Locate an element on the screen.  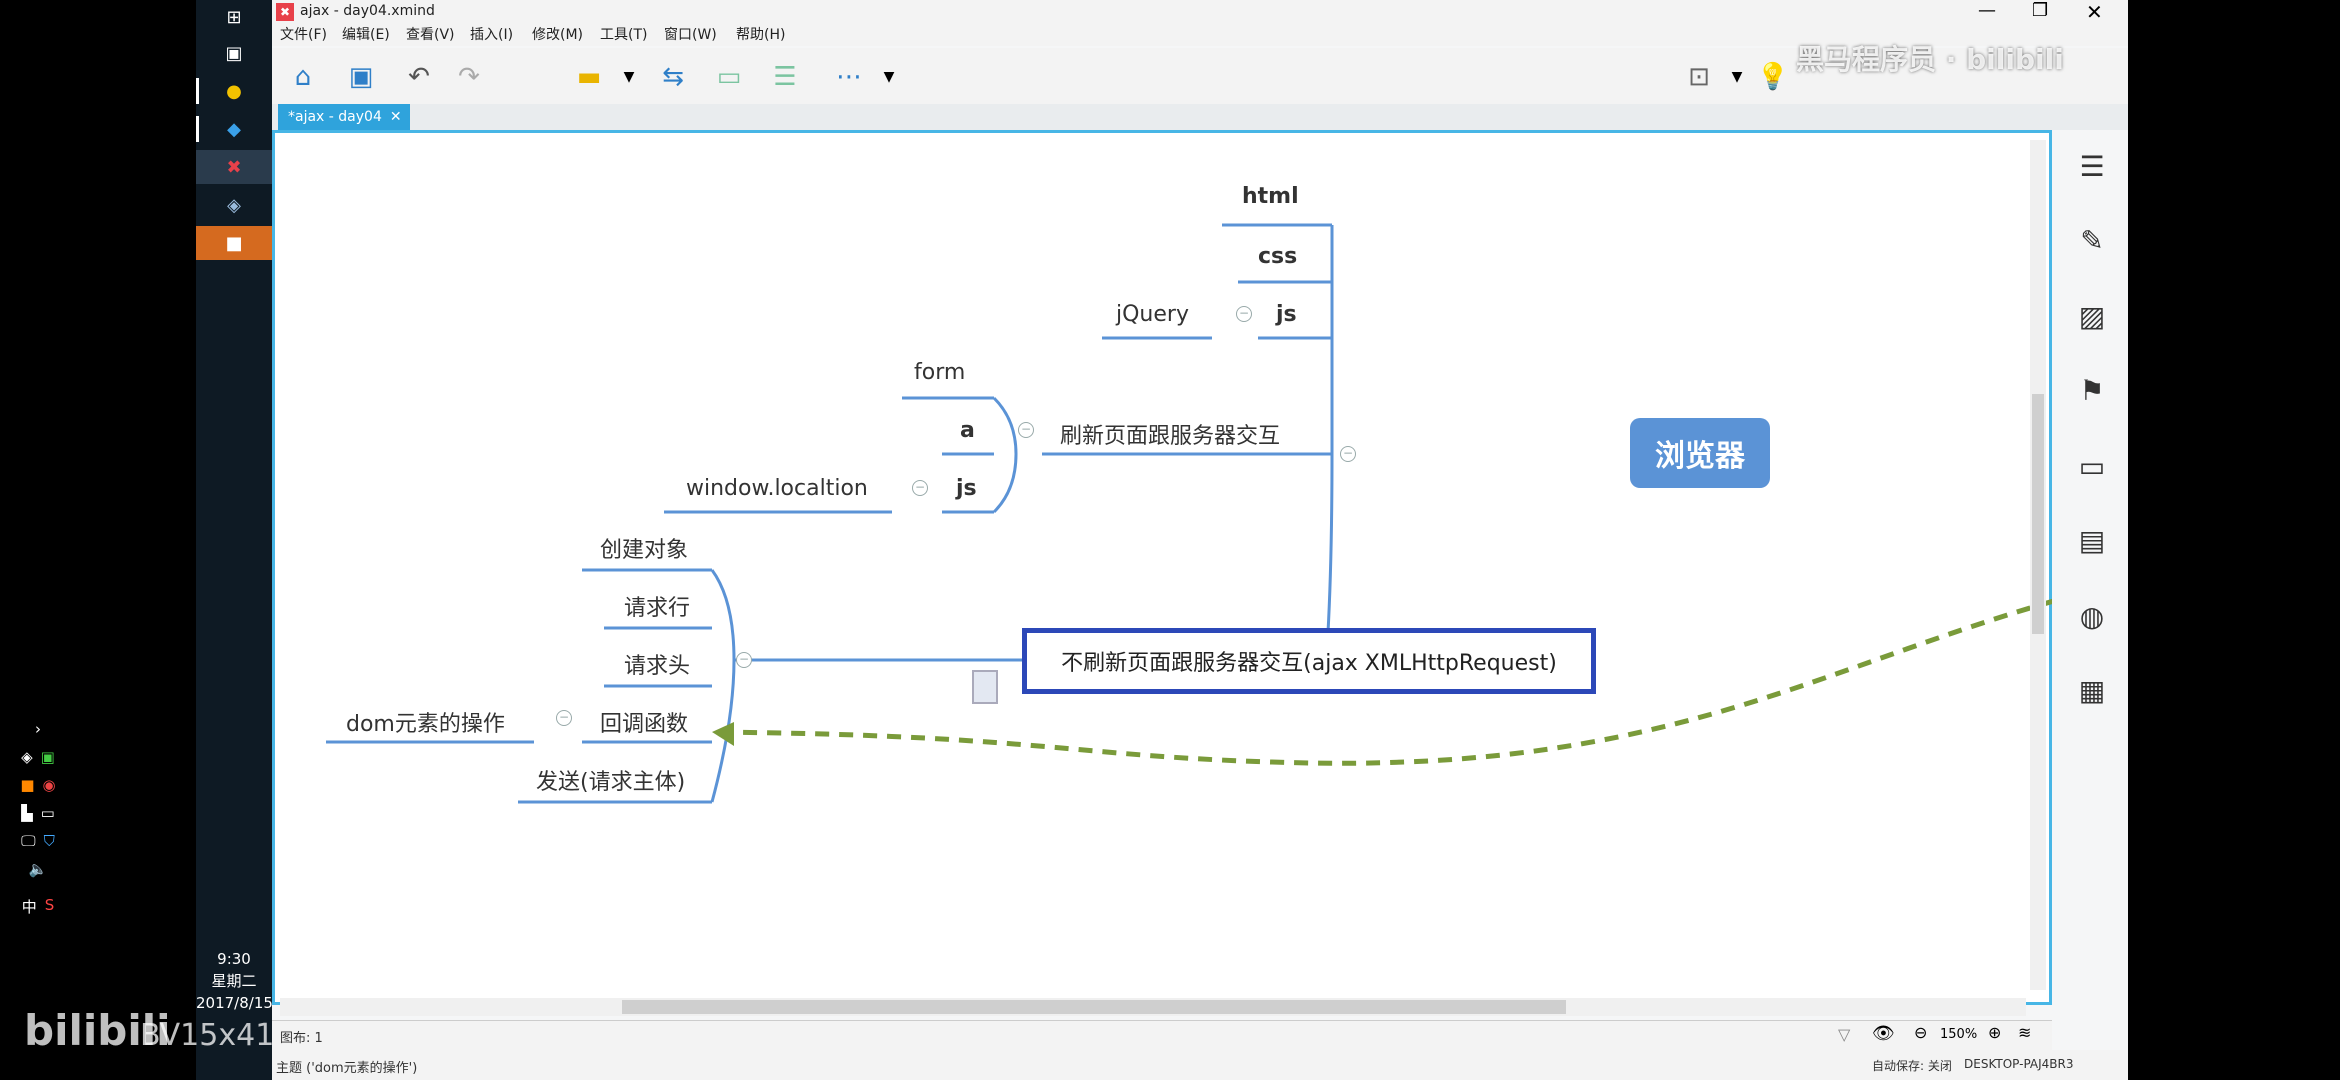
topic-js2: js is located at coordinates (966, 488).